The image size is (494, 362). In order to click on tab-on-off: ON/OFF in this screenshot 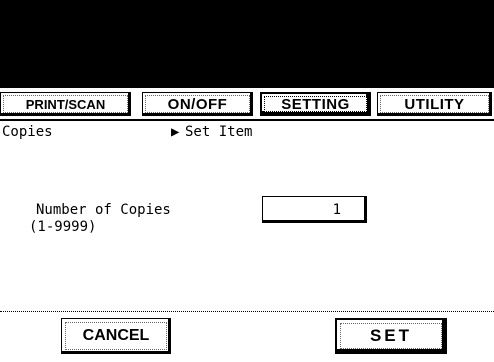, I will do `click(197, 104)`.